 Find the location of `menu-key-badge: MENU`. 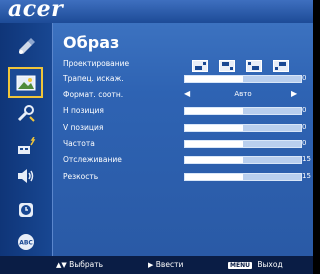

menu-key-badge: MENU is located at coordinates (240, 265).